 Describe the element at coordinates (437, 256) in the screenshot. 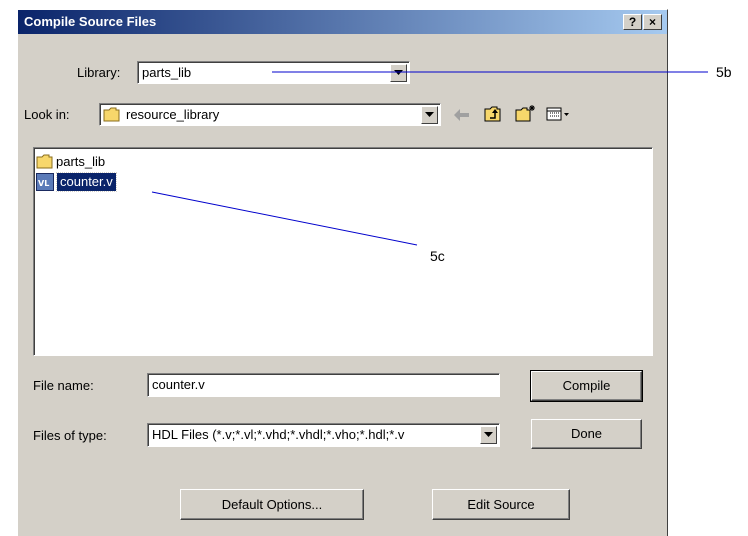

I see `callout-label-5c: 5c` at that location.